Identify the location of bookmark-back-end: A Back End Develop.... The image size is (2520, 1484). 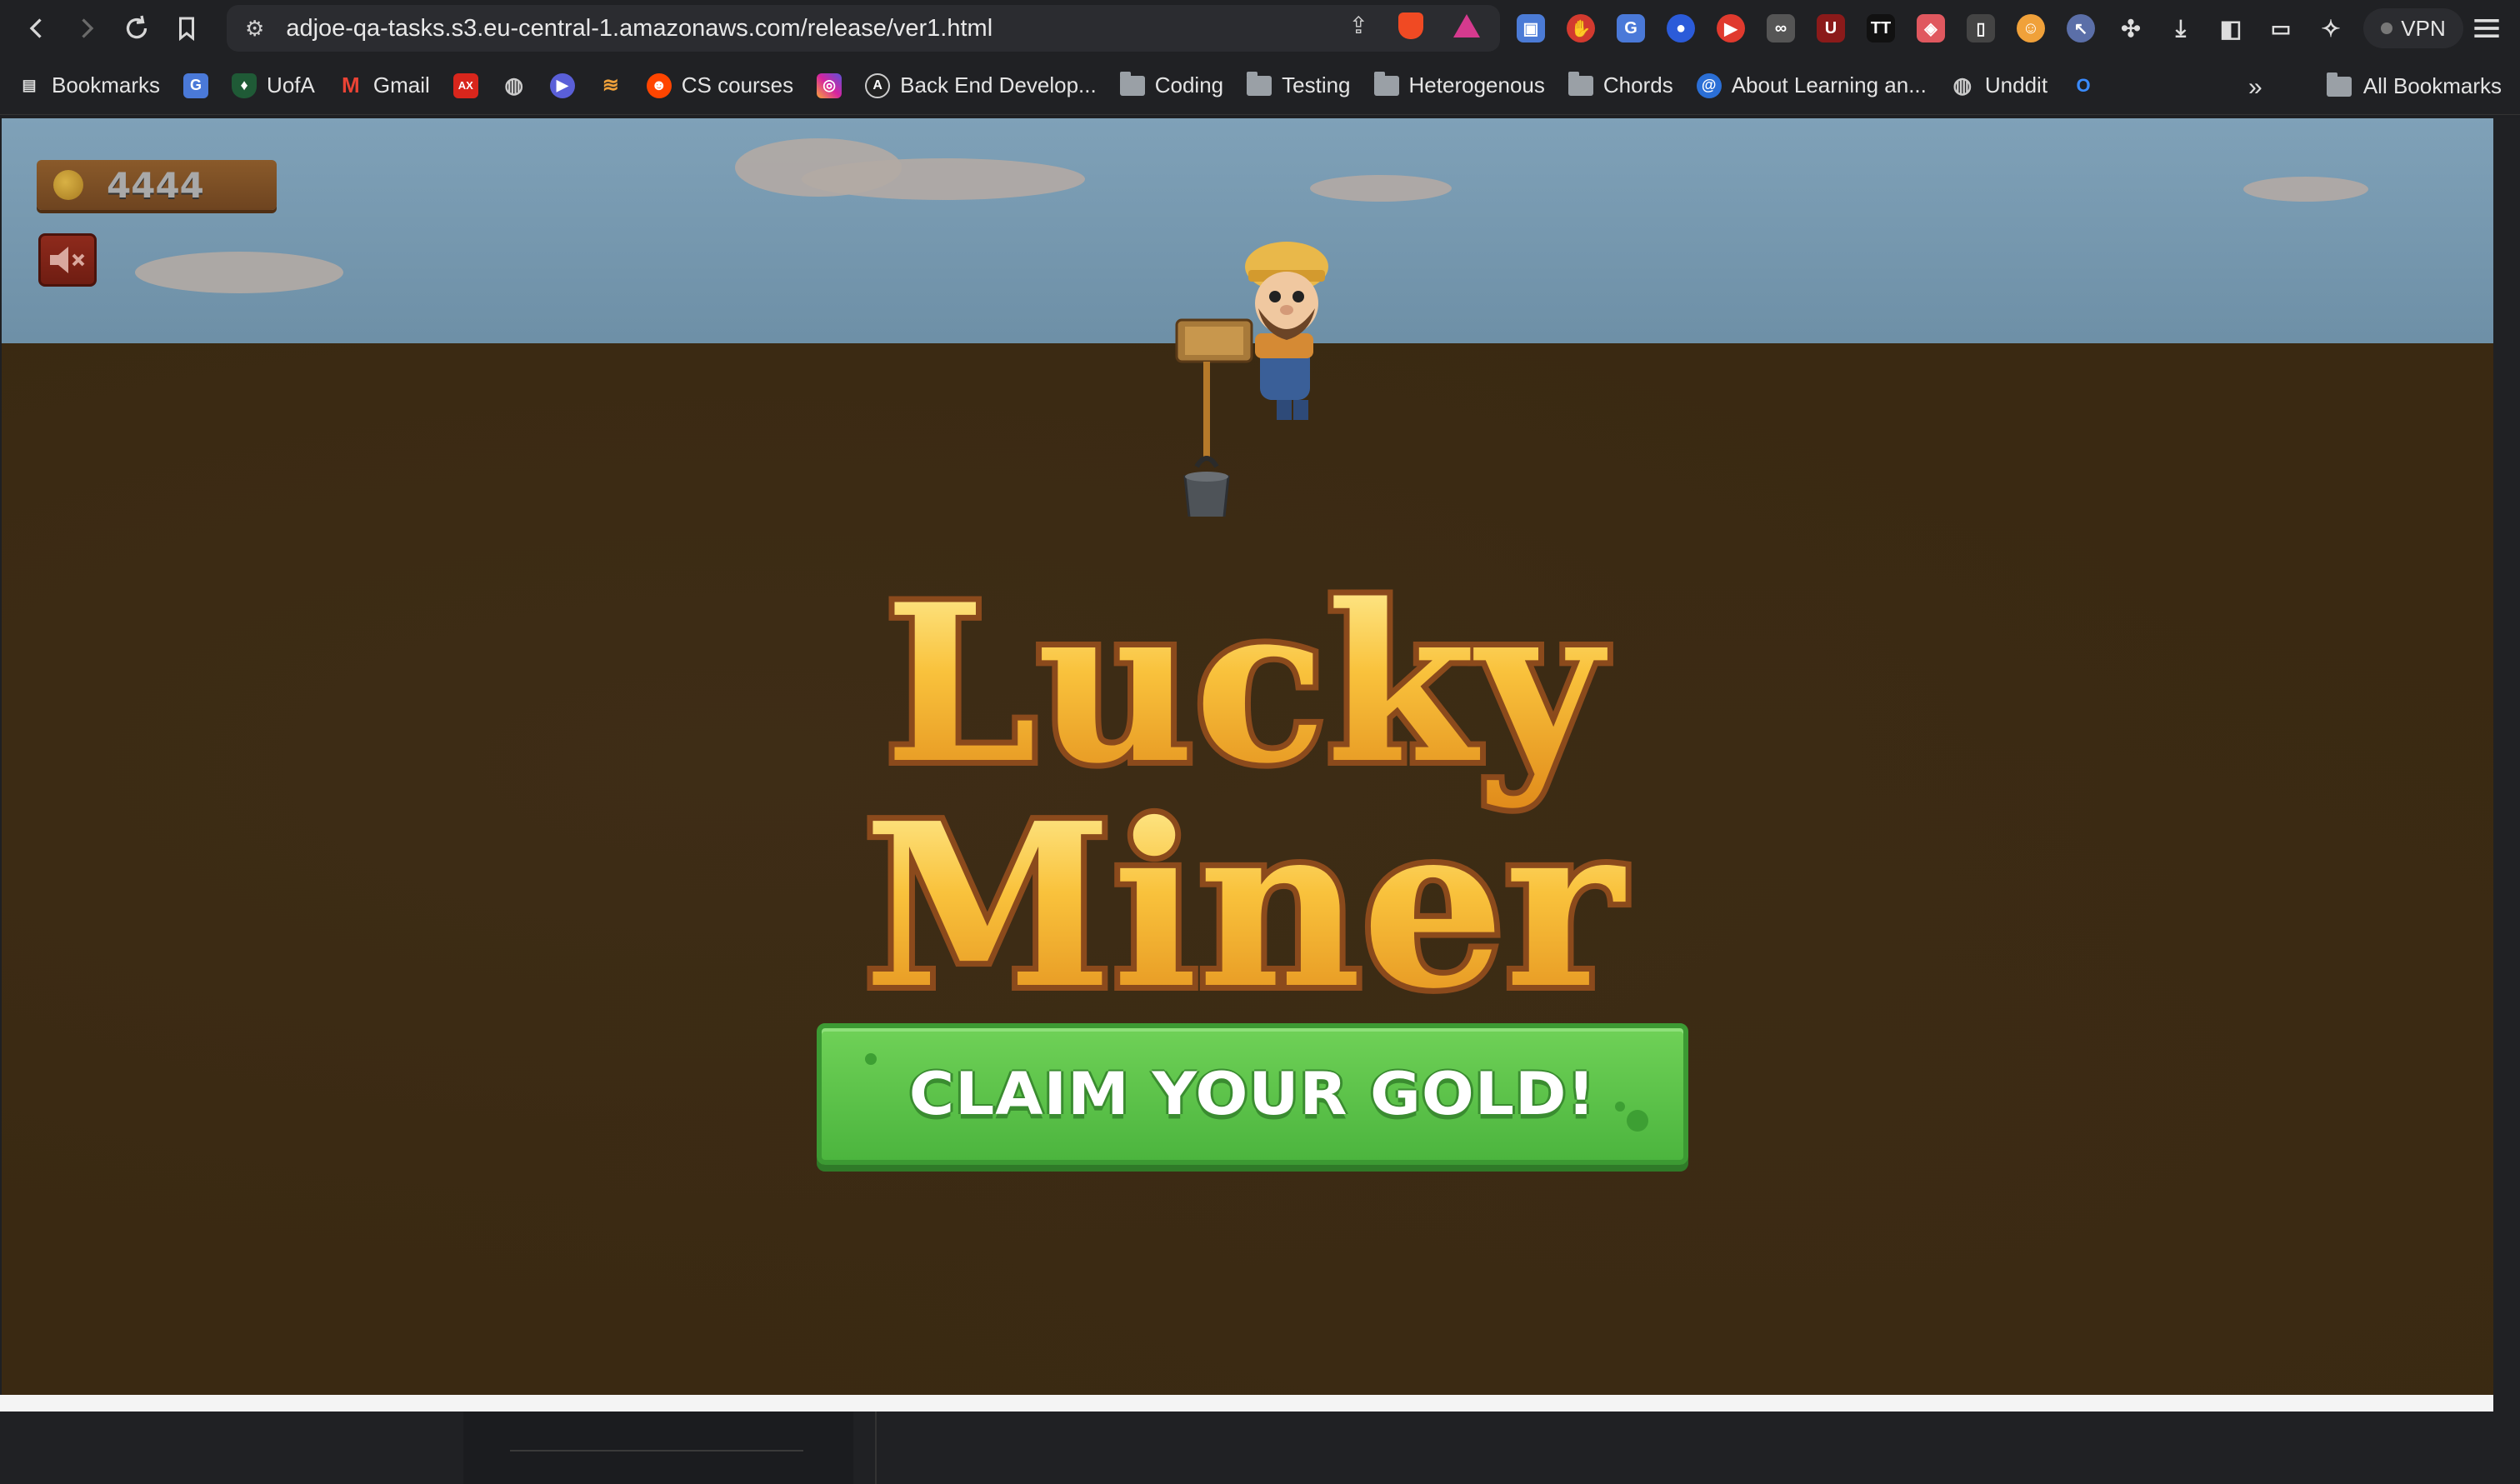
(981, 85).